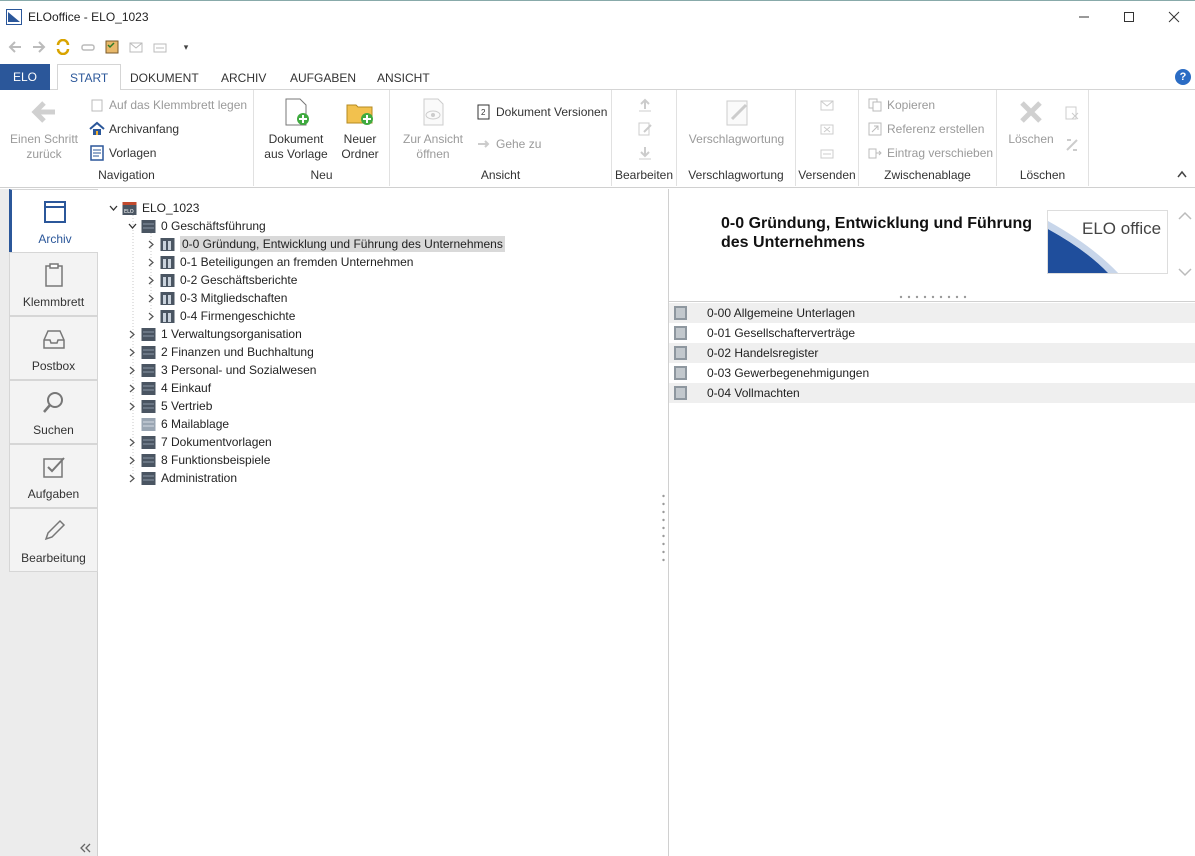  Describe the element at coordinates (934, 297) in the screenshot. I see `preview-splitter-grip` at that location.